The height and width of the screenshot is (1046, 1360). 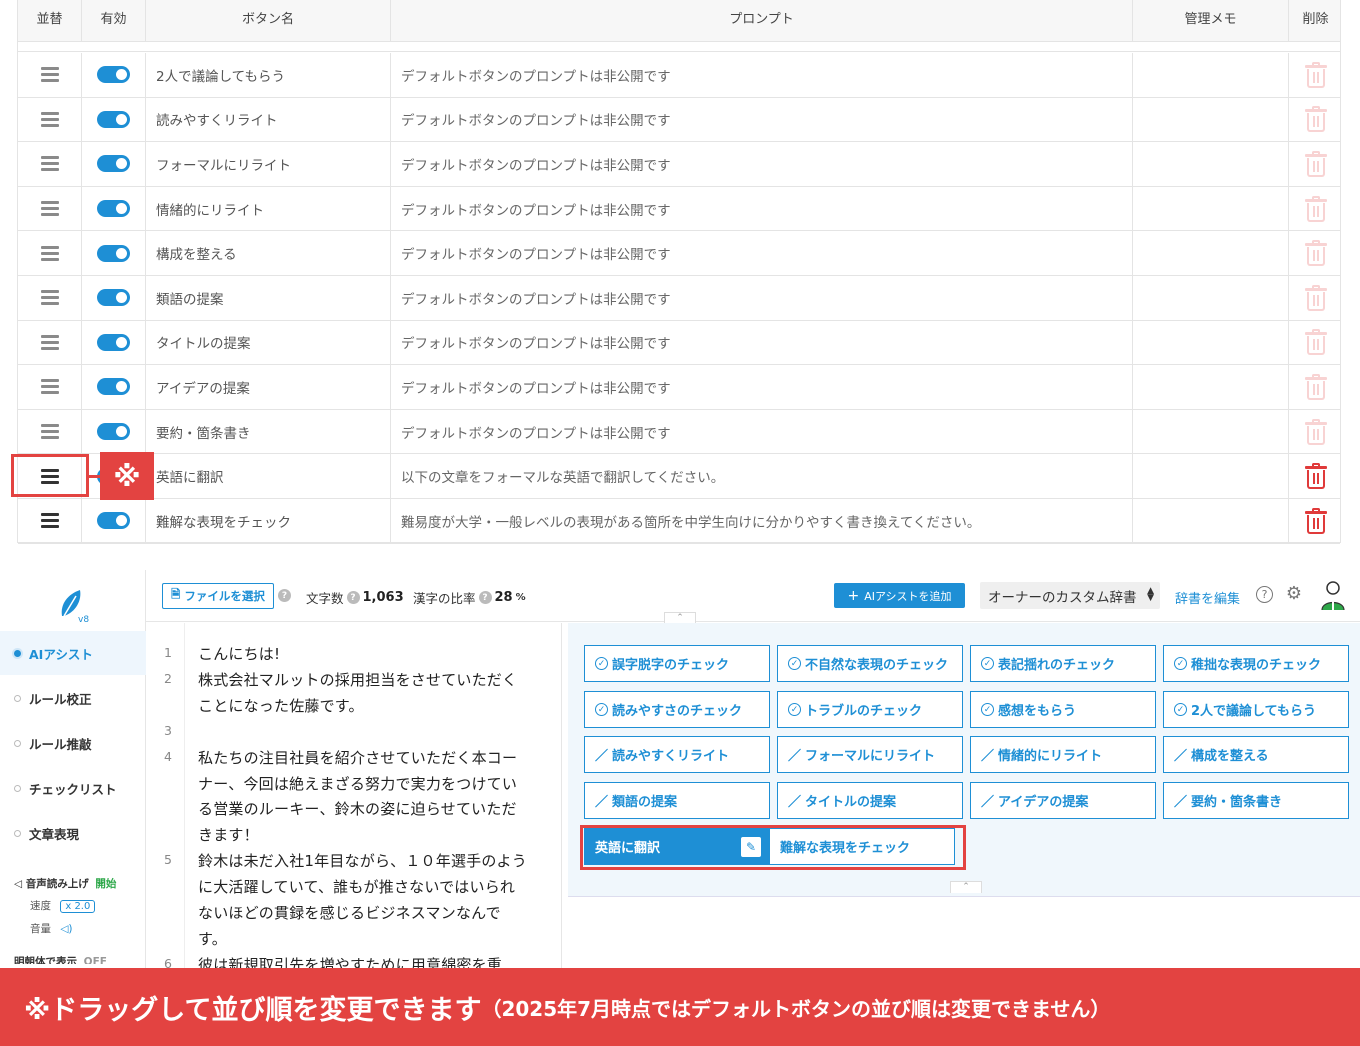 What do you see at coordinates (73, 788) in the screenshot?
I see `sidebar-item: チェックリスト` at bounding box center [73, 788].